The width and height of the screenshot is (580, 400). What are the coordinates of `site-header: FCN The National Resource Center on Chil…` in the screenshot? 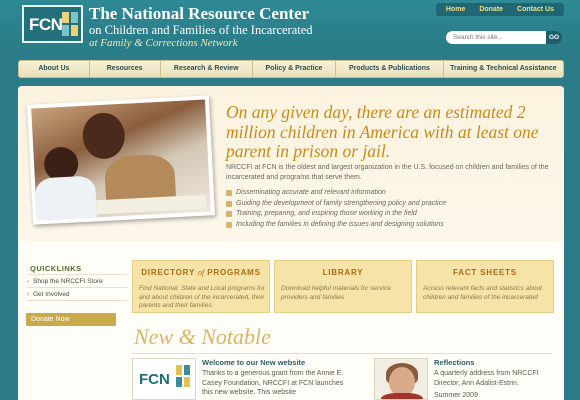 It's located at (290, 29).